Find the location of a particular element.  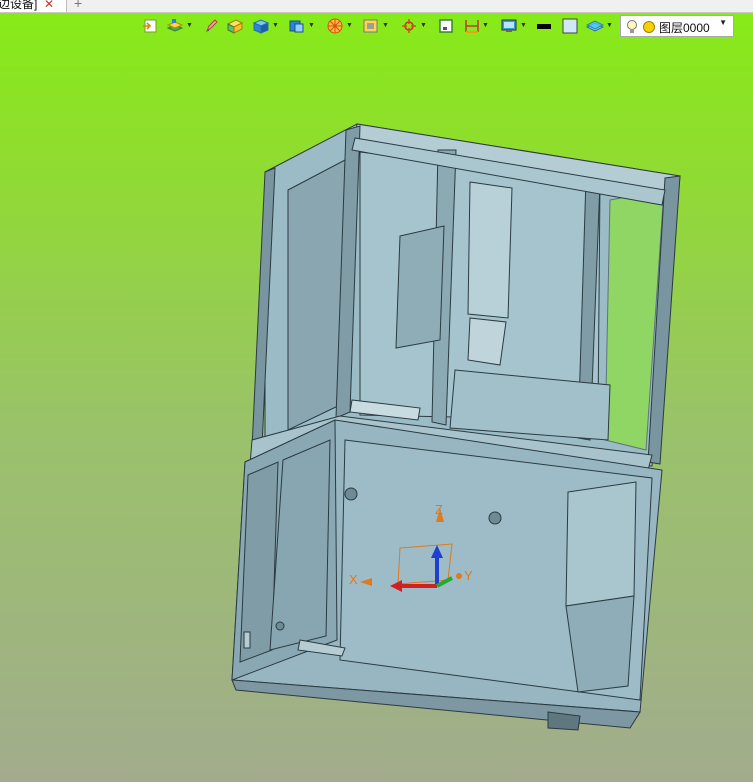

x-axis-label: X is located at coordinates (353, 579).